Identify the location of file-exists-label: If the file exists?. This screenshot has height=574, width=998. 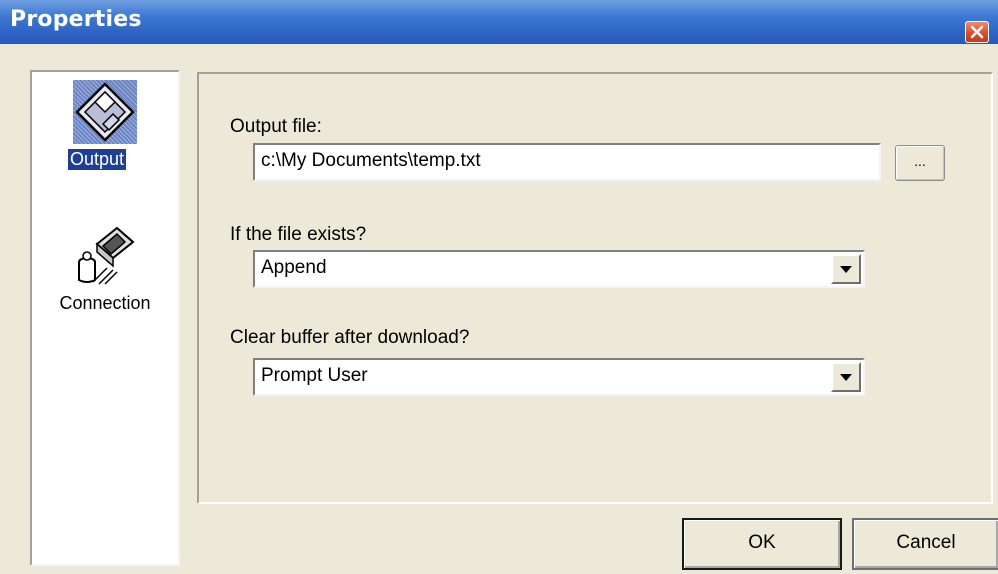
(298, 234).